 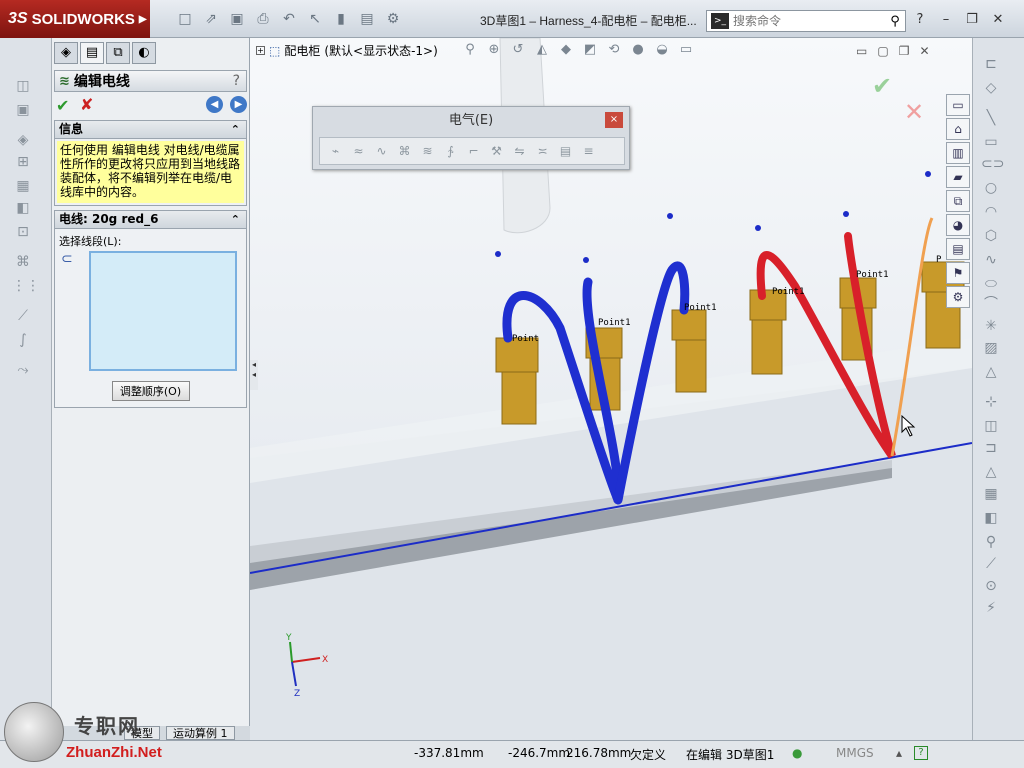 What do you see at coordinates (991, 518) in the screenshot?
I see `move-entities-icon: ◧` at bounding box center [991, 518].